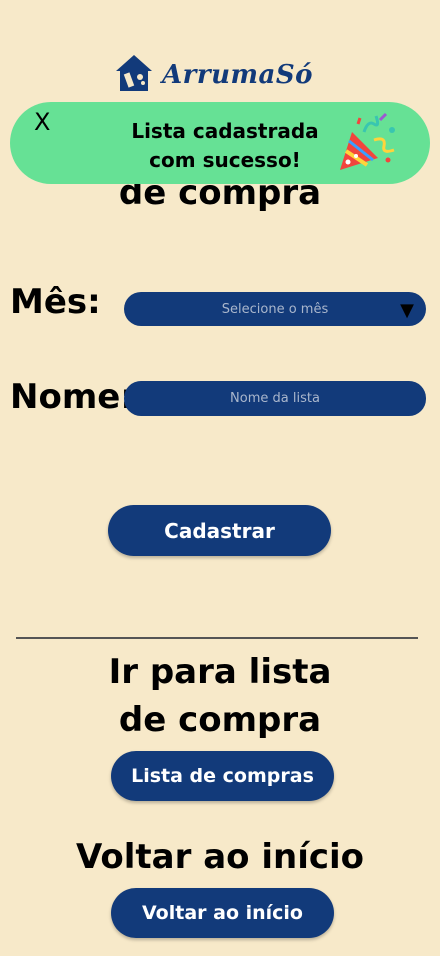  Describe the element at coordinates (367, 143) in the screenshot. I see `party-popper-icon` at that location.